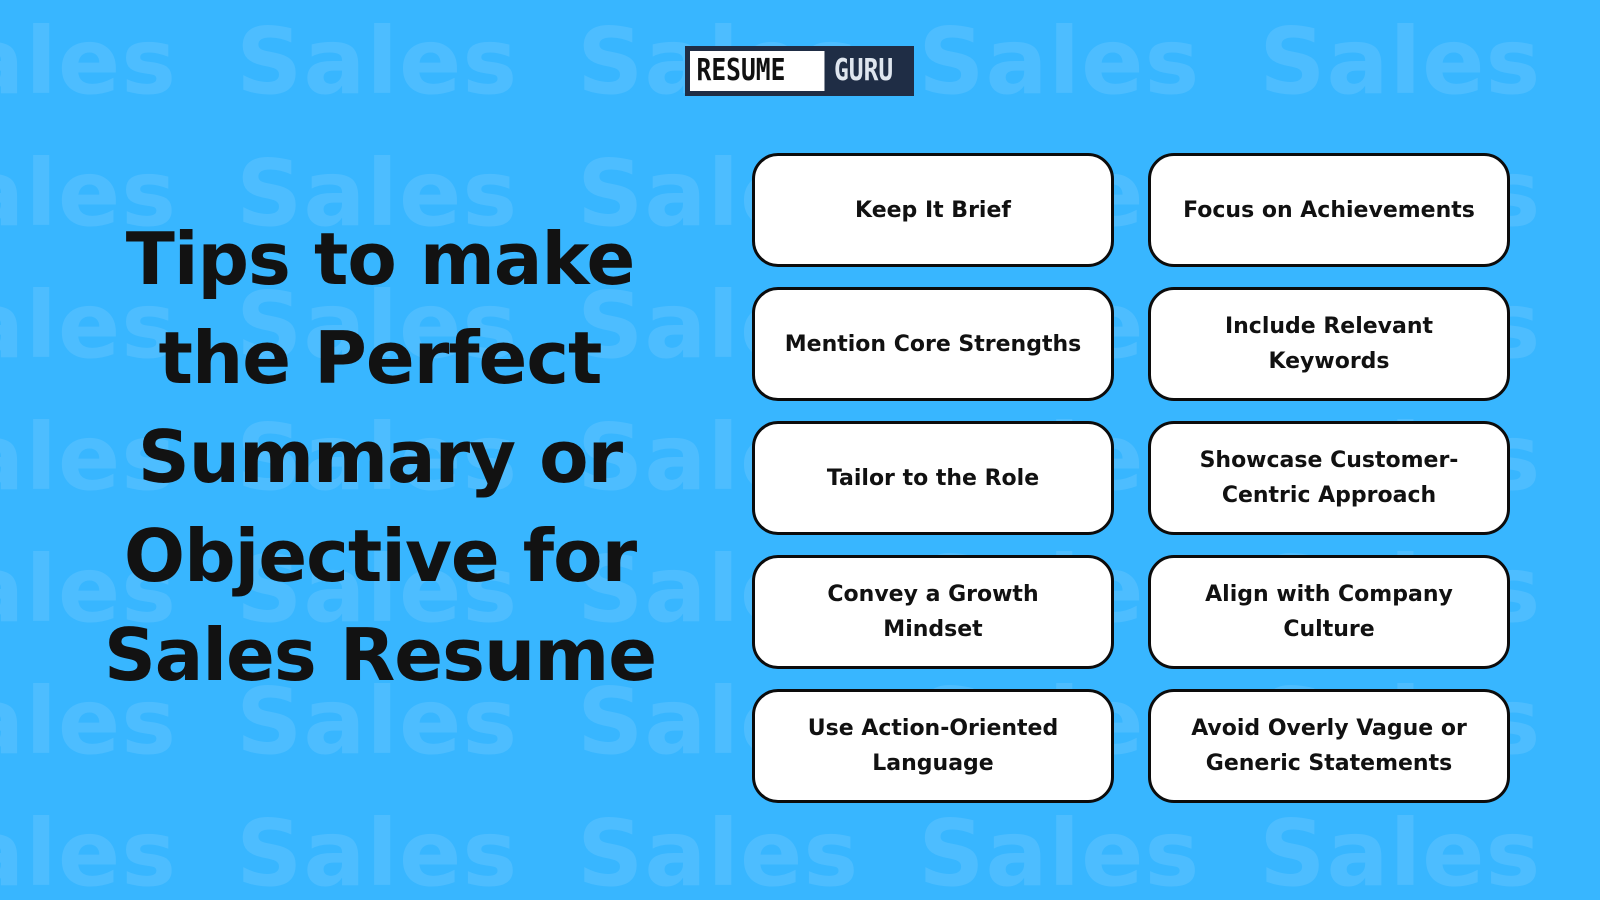  I want to click on resume-guru-logo: RESUME GURU, so click(799, 71).